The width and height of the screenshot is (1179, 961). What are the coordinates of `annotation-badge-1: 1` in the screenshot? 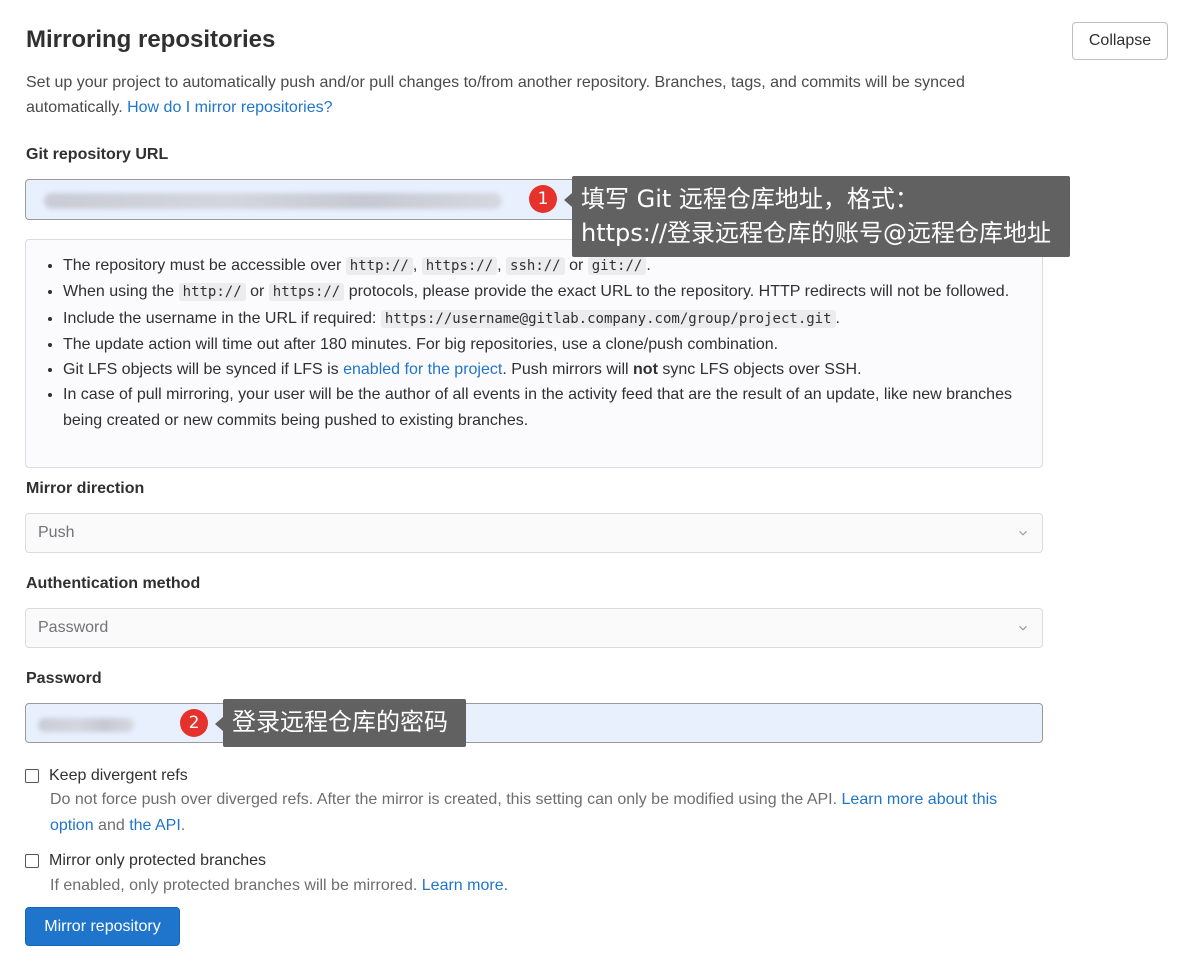 It's located at (543, 199).